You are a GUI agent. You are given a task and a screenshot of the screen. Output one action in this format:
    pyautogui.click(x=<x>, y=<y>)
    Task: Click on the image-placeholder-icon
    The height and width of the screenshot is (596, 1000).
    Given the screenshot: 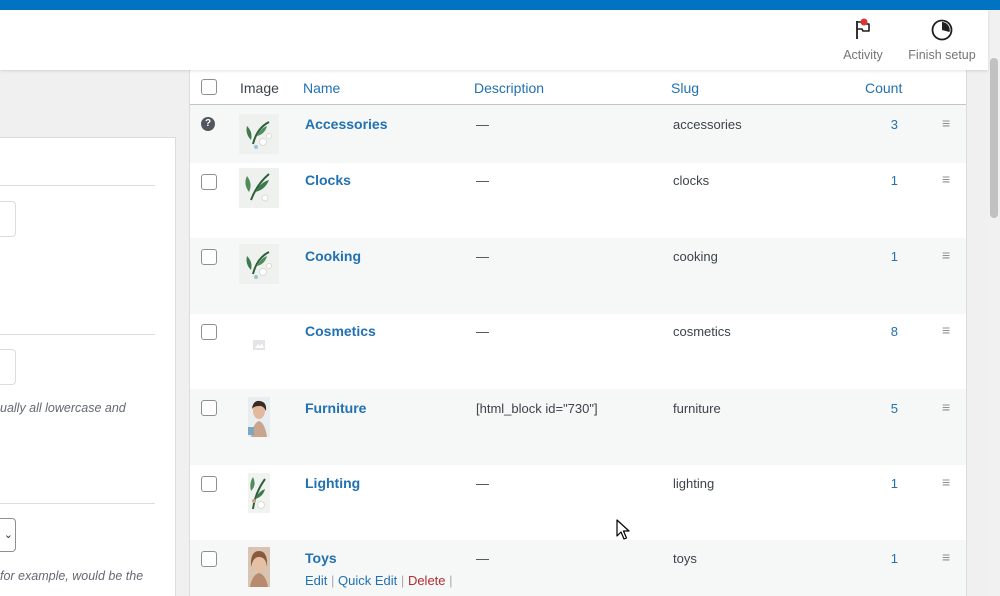 What is the action you would take?
    pyautogui.click(x=259, y=340)
    